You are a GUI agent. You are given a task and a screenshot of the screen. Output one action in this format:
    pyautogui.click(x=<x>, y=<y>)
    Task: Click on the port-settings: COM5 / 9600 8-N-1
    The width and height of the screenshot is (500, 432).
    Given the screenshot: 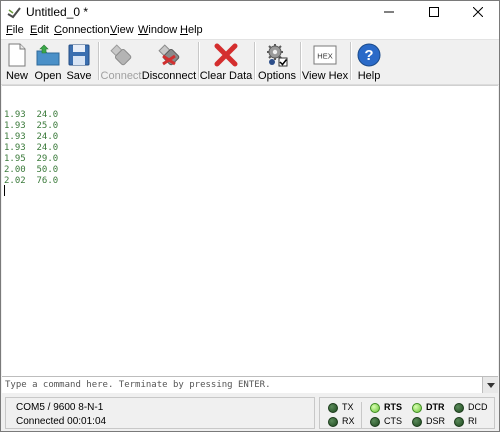 What is the action you would take?
    pyautogui.click(x=60, y=407)
    